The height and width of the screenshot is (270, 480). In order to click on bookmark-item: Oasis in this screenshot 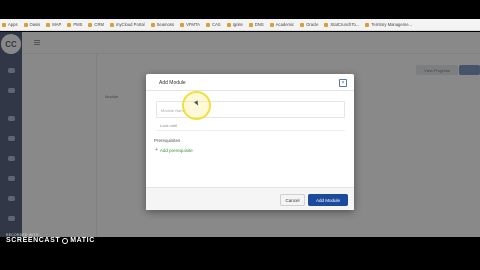, I will do `click(32, 24)`.